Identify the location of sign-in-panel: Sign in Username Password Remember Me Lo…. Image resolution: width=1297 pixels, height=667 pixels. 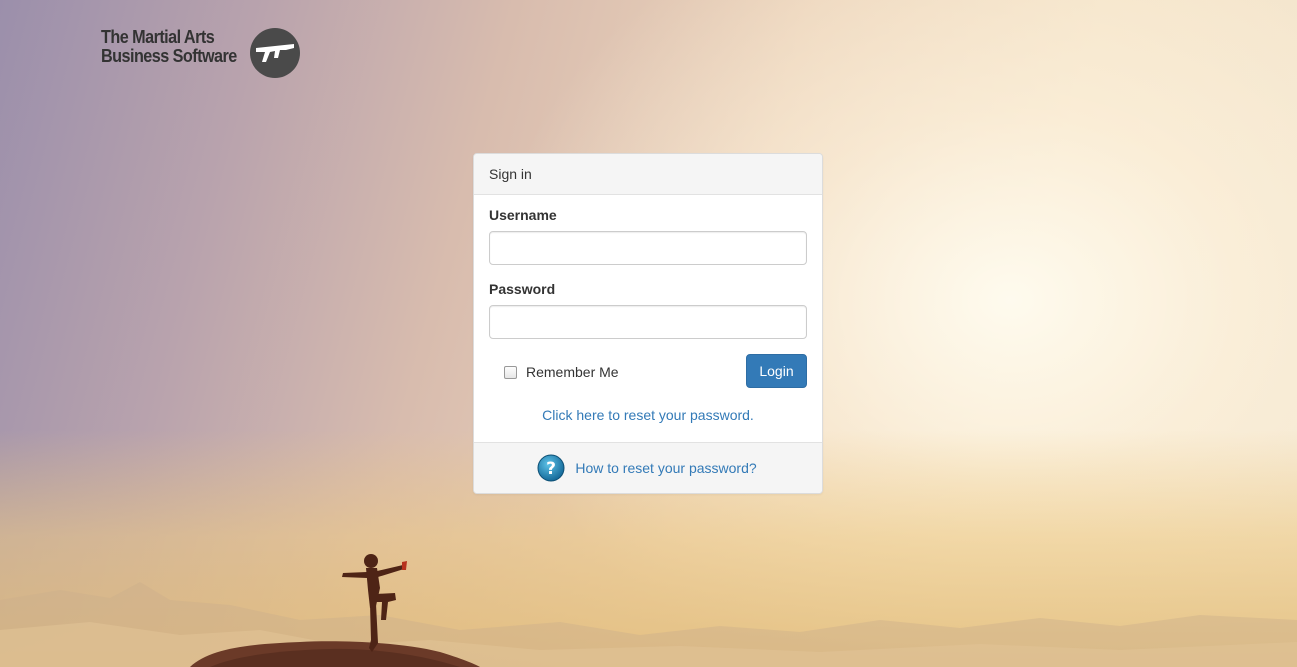
(648, 323).